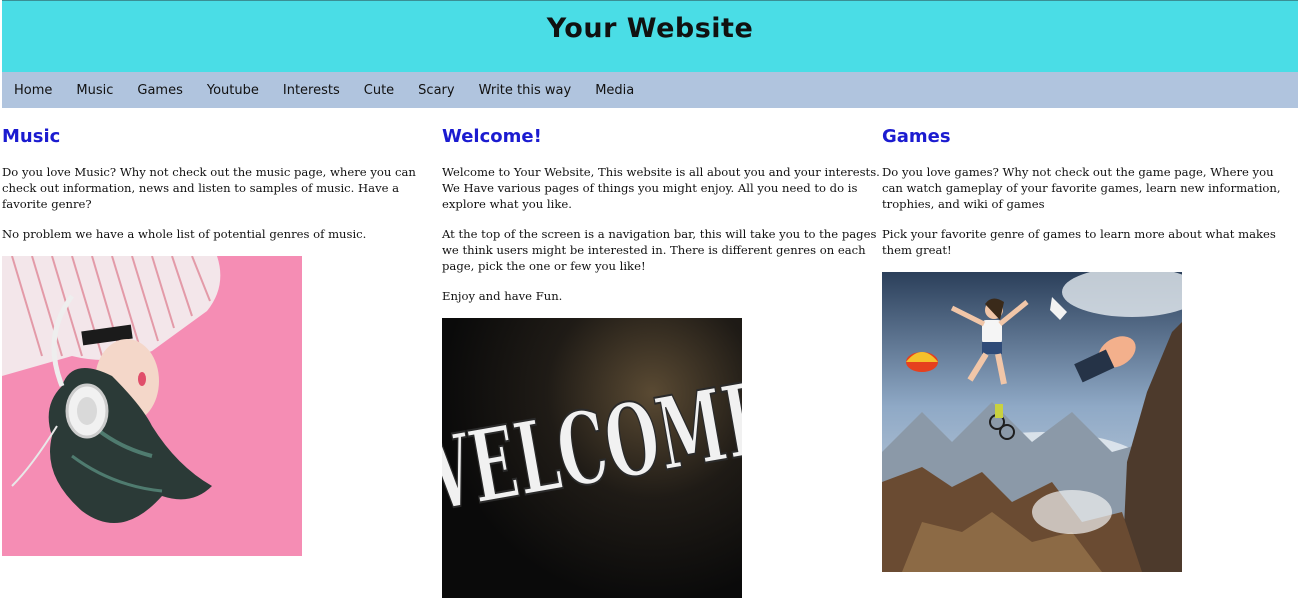 The image size is (1298, 598). Describe the element at coordinates (502, 296) in the screenshot. I see `welcome-paragraph-3: Enjoy and have Fun.` at that location.